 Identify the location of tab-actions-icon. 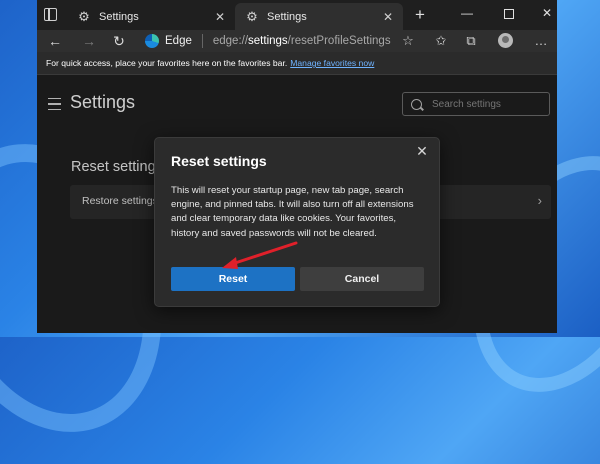
(51, 15).